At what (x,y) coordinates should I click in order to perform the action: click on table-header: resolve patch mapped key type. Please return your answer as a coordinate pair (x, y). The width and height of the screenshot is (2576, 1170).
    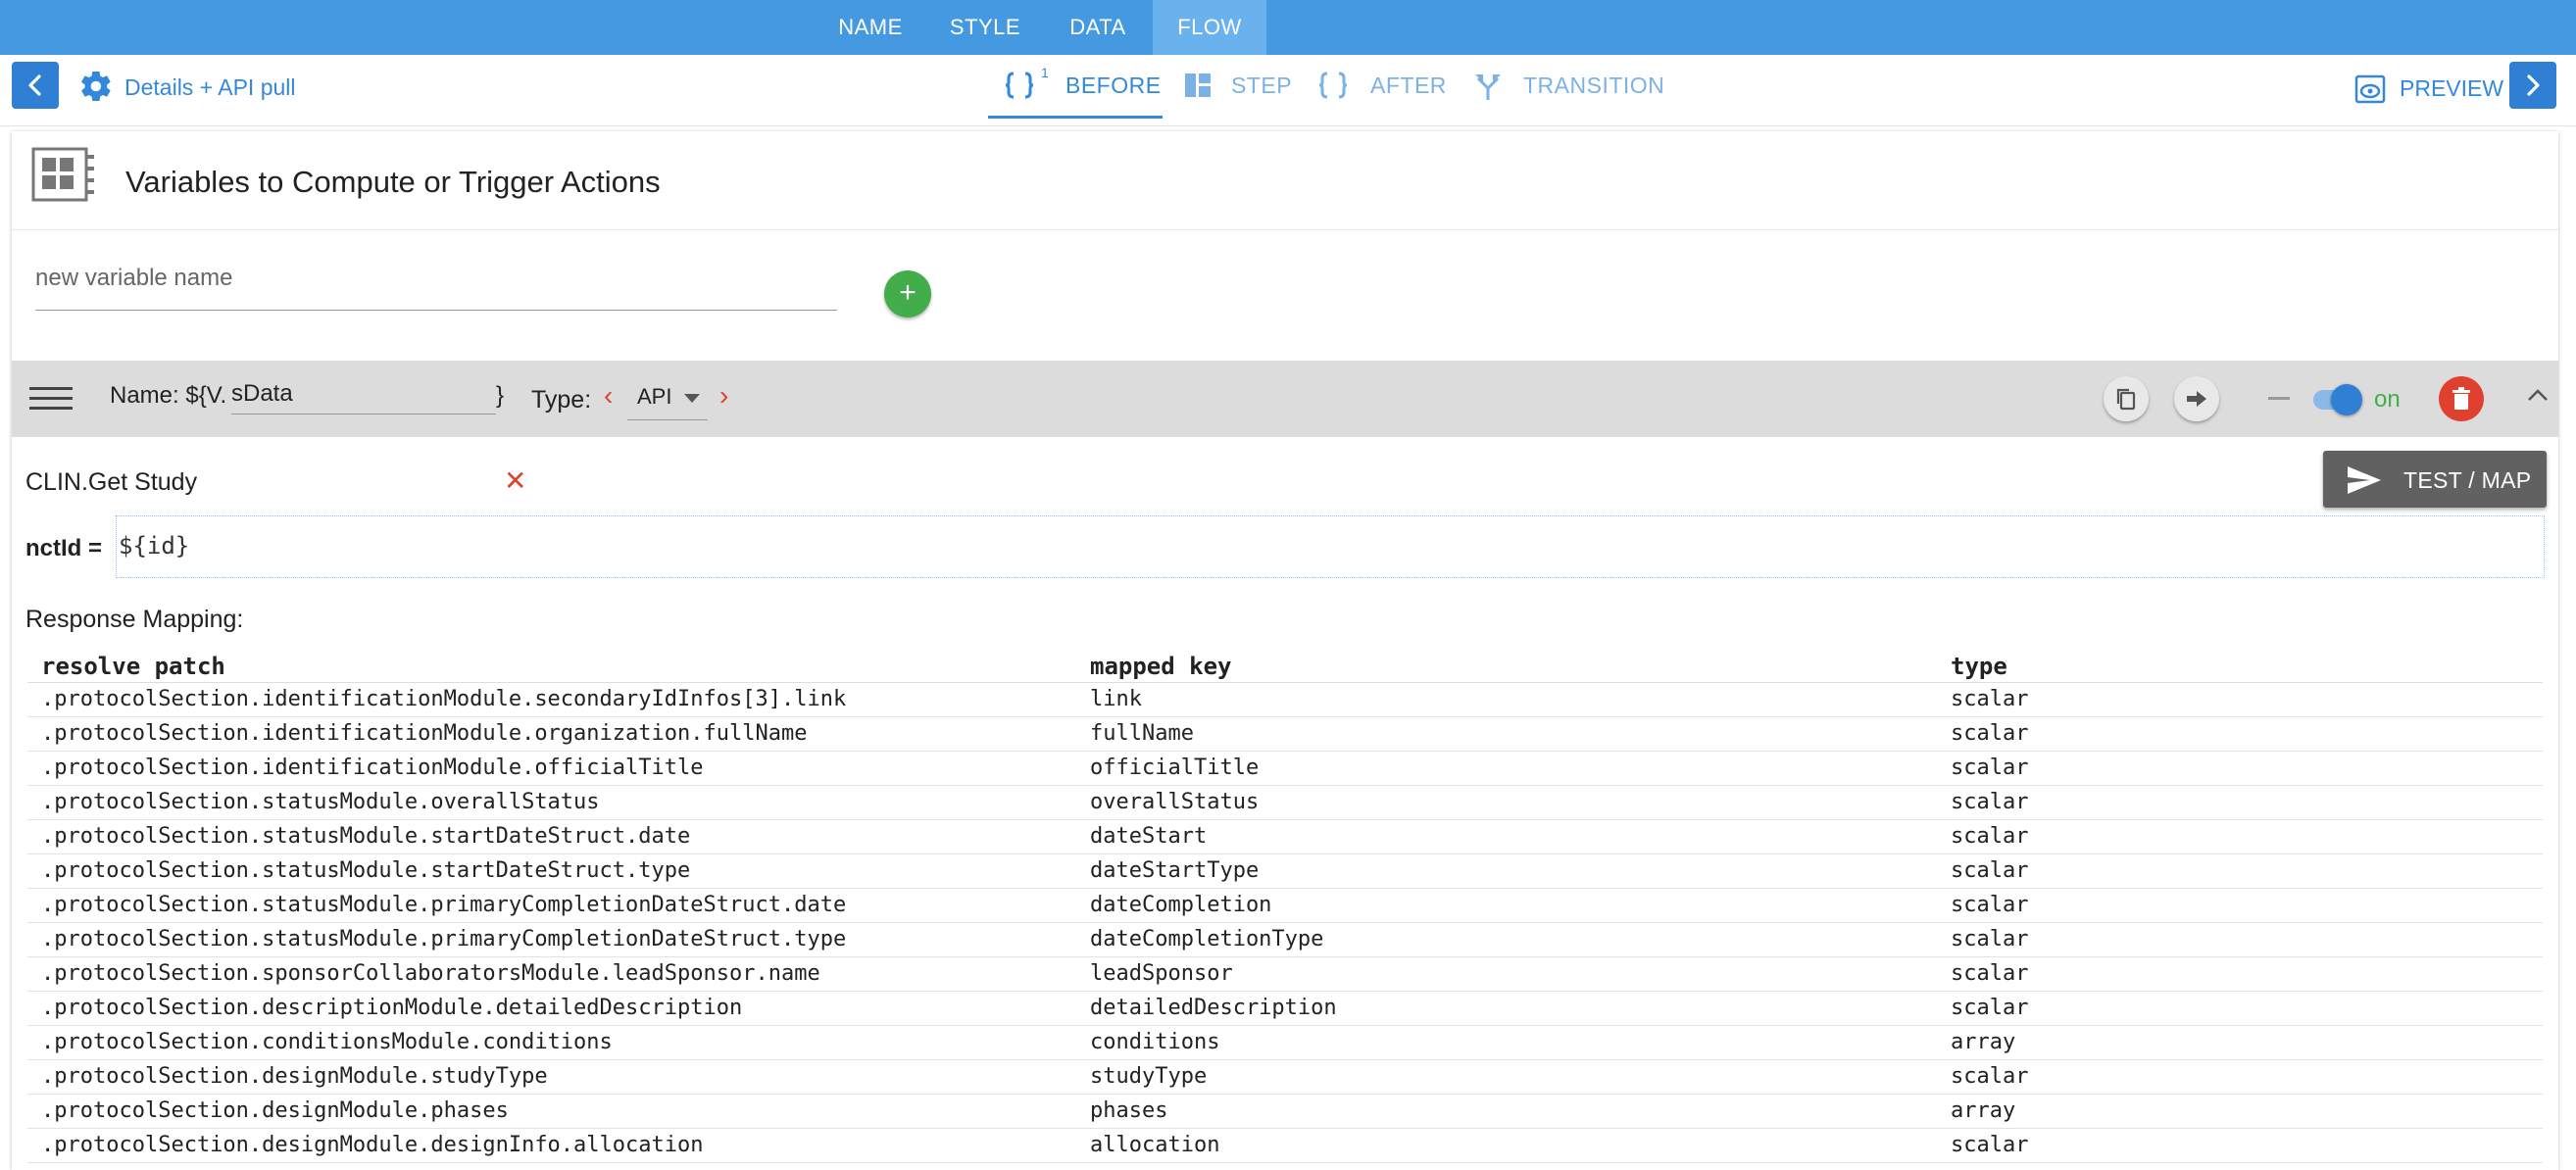
    Looking at the image, I should click on (1285, 664).